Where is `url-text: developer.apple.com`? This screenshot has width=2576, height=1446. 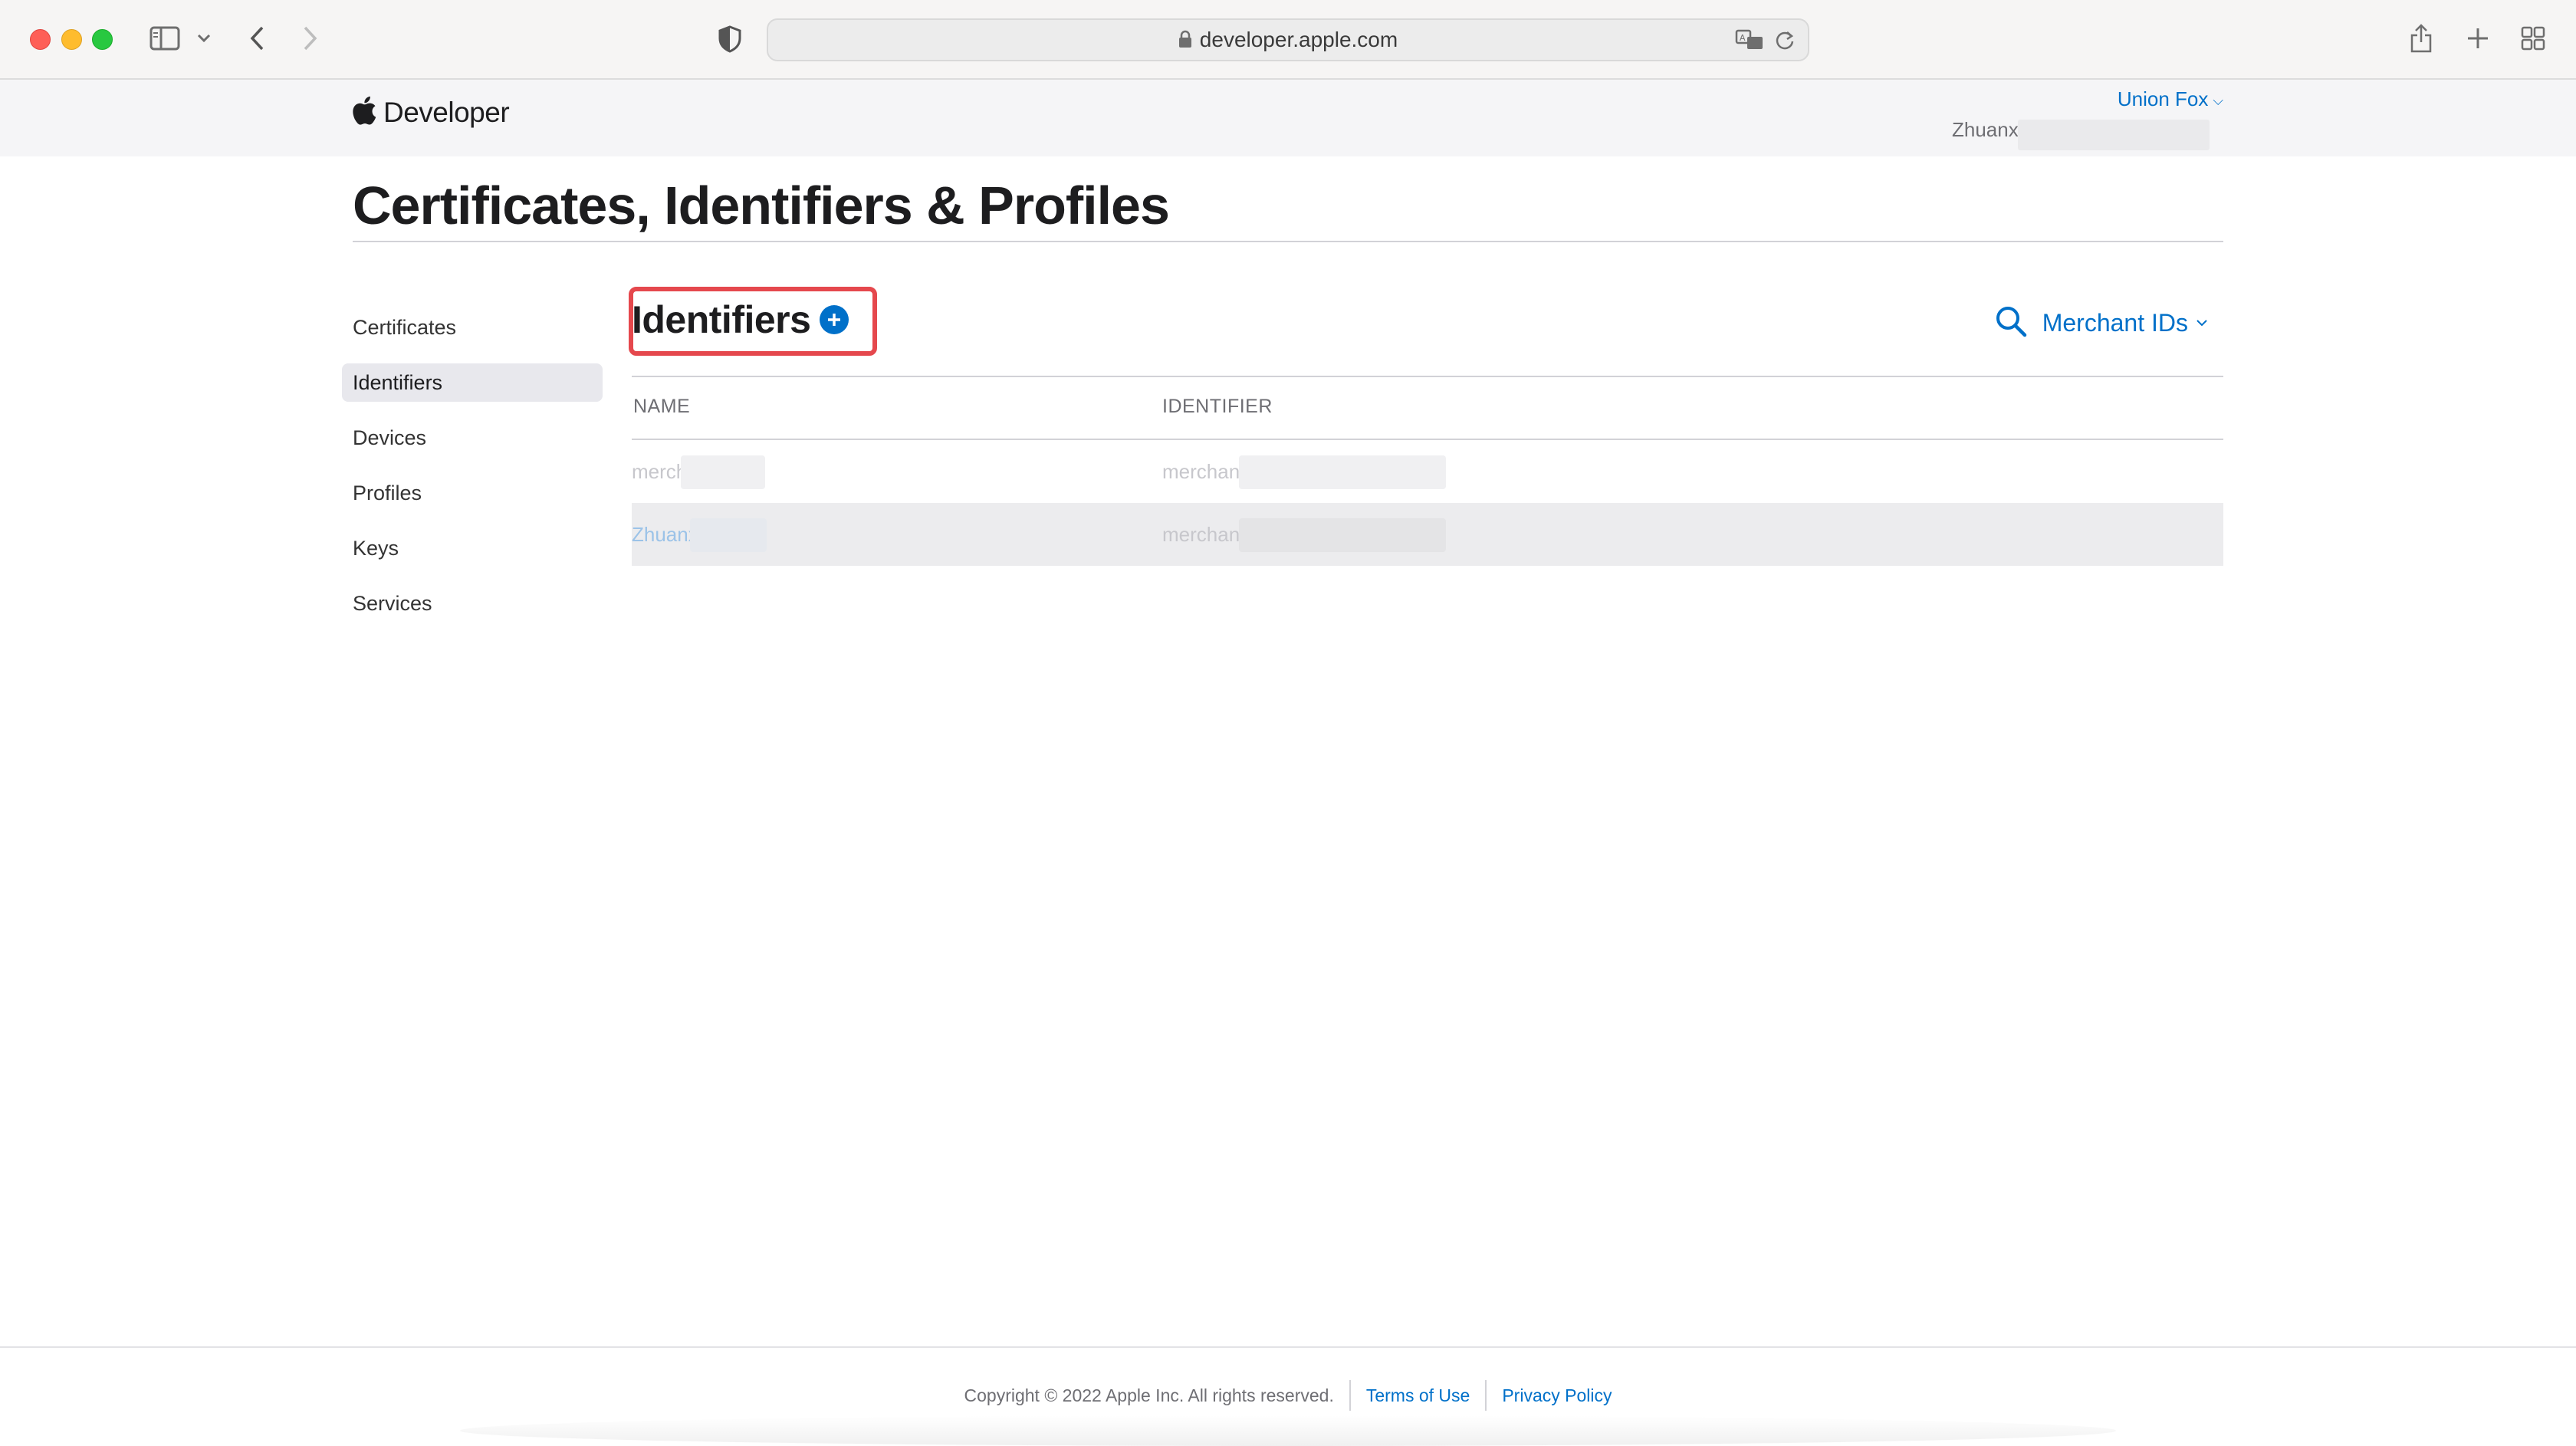
url-text: developer.apple.com is located at coordinates (1298, 39).